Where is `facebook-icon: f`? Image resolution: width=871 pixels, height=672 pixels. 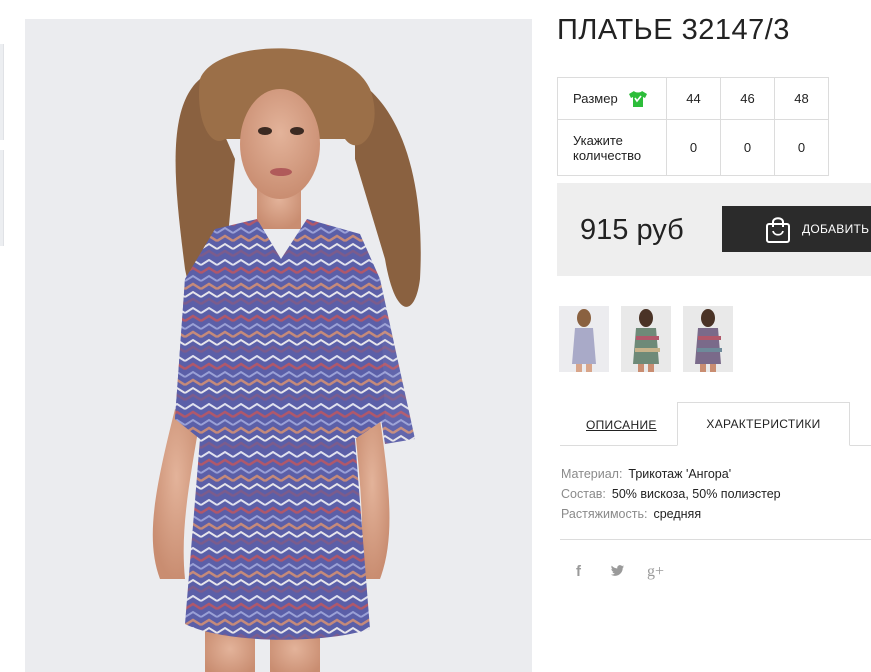
facebook-icon: f is located at coordinates (578, 571).